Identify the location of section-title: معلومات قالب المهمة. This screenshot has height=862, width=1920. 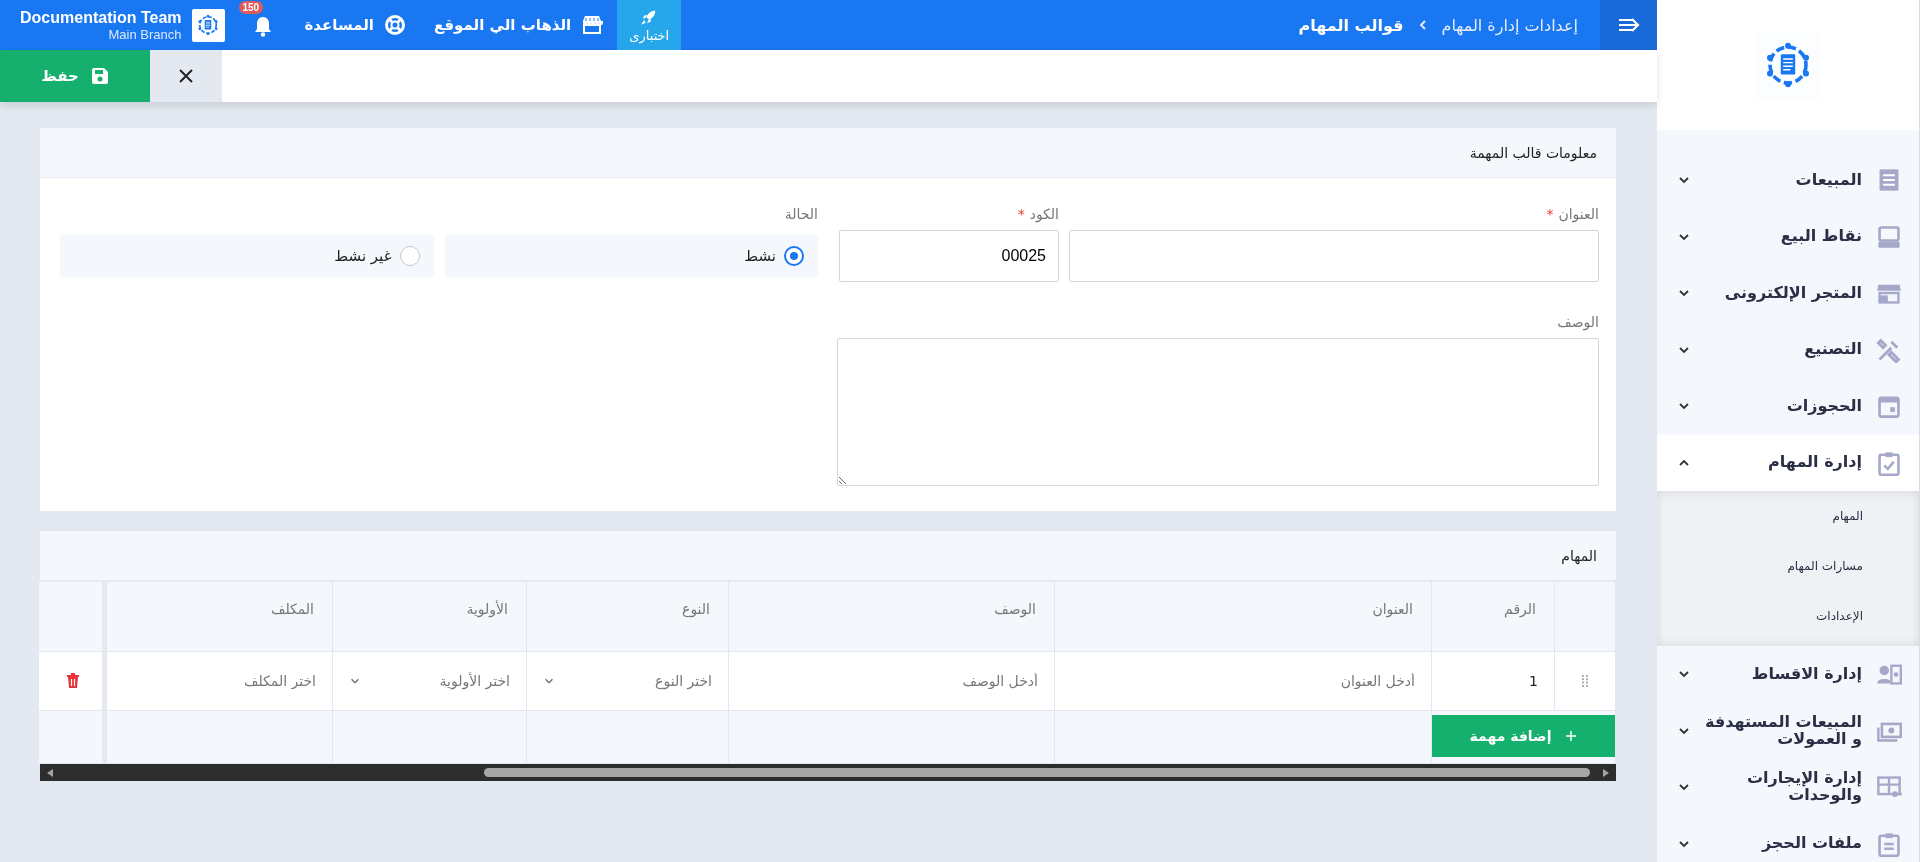
(1533, 152).